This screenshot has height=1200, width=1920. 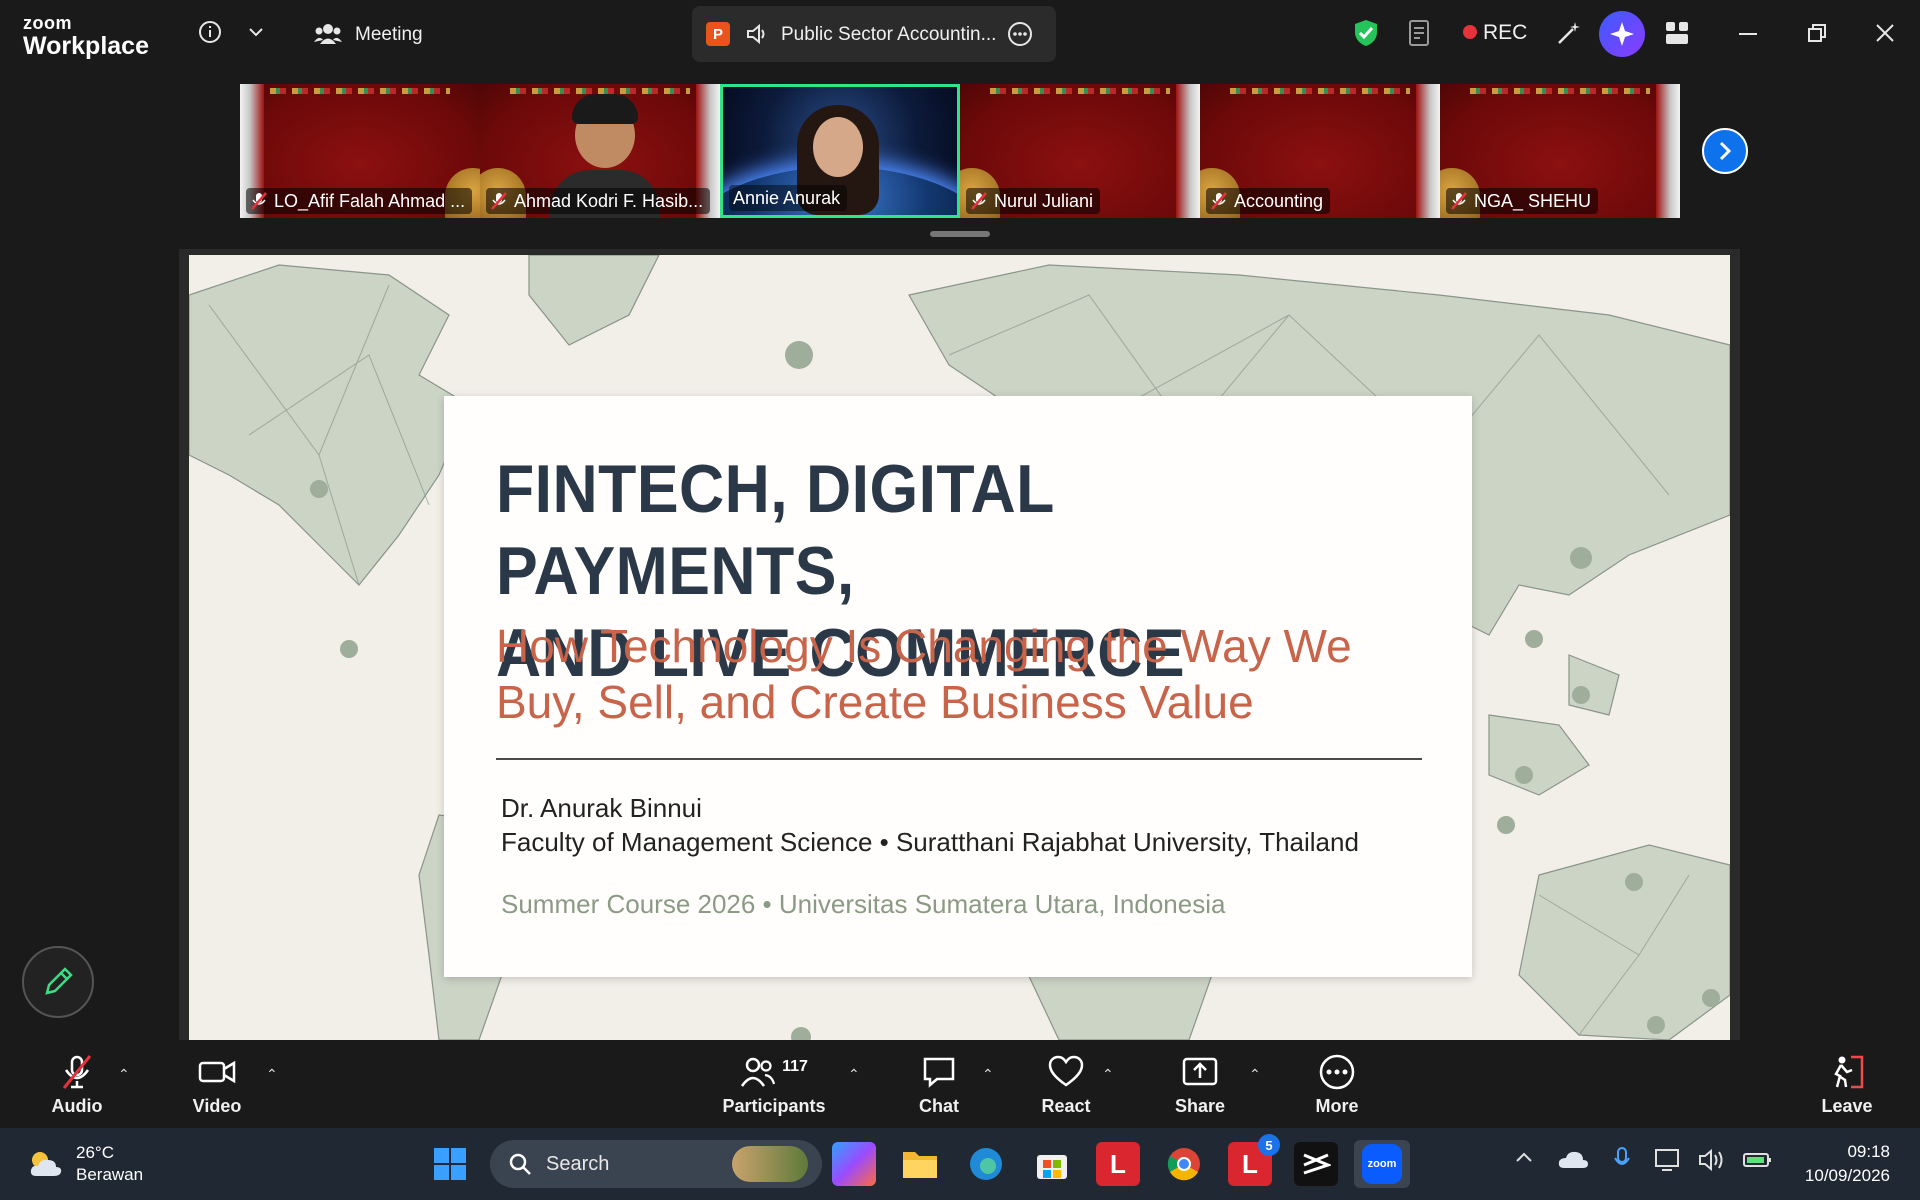 I want to click on chat-label: Chat, so click(x=939, y=1106).